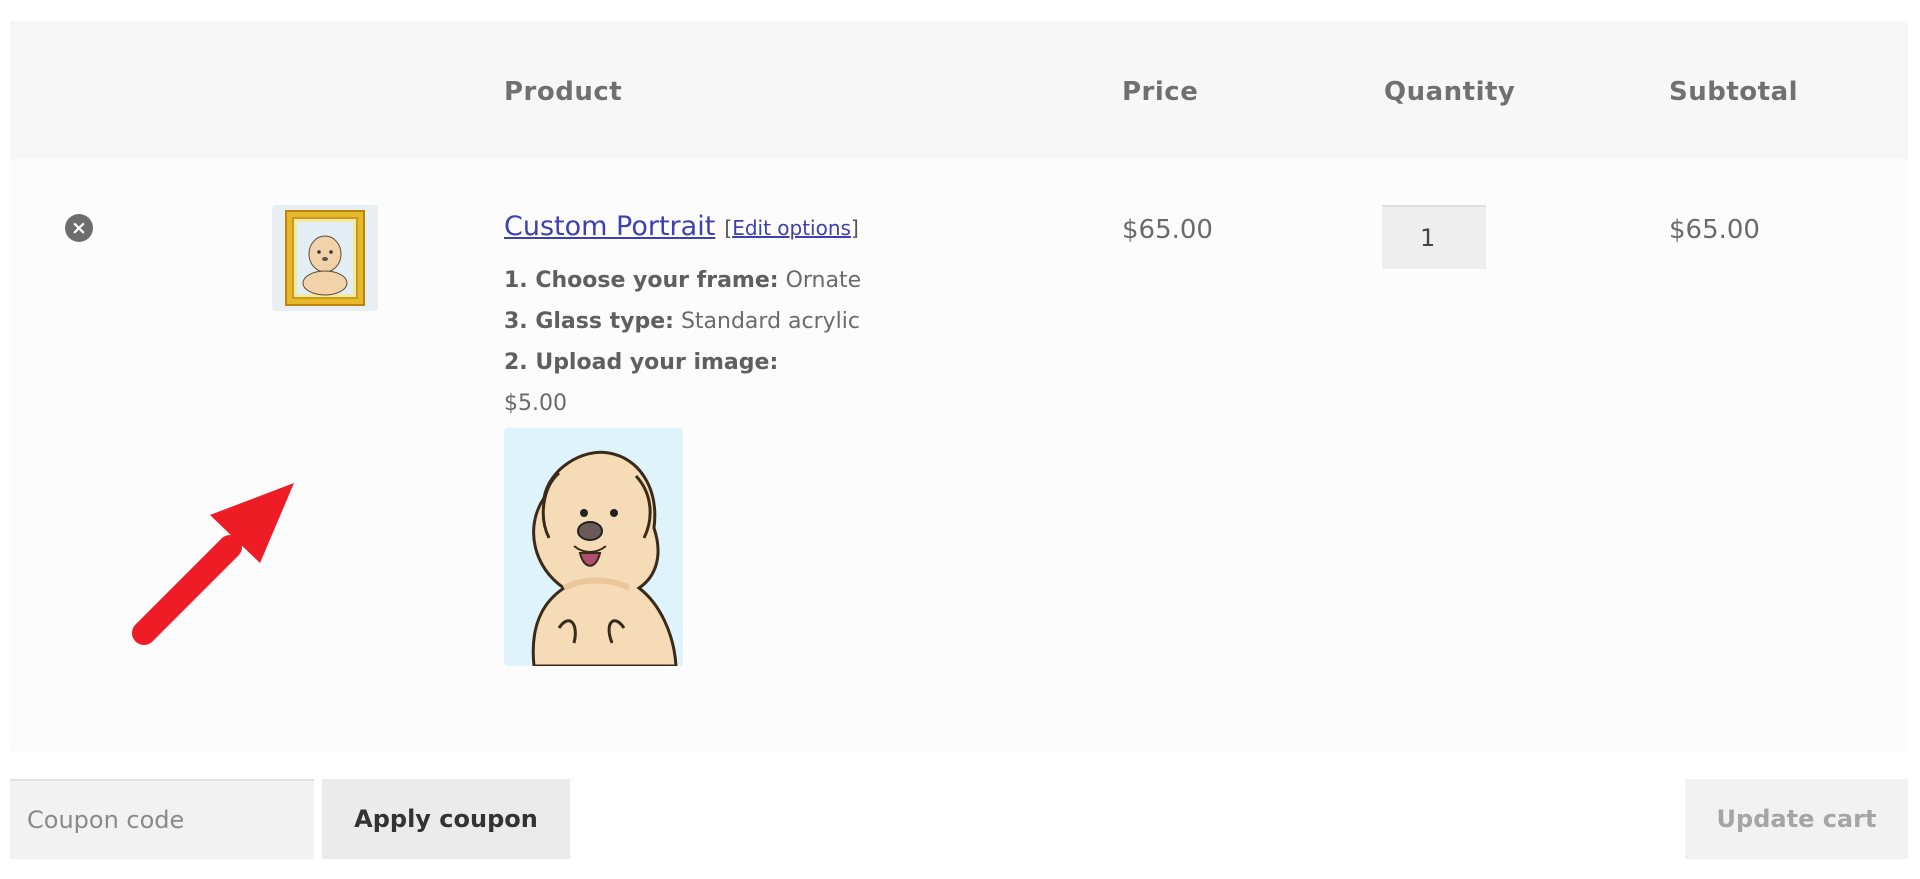 This screenshot has width=1920, height=879. I want to click on option-upload: 2. Upload your image:, so click(682, 362).